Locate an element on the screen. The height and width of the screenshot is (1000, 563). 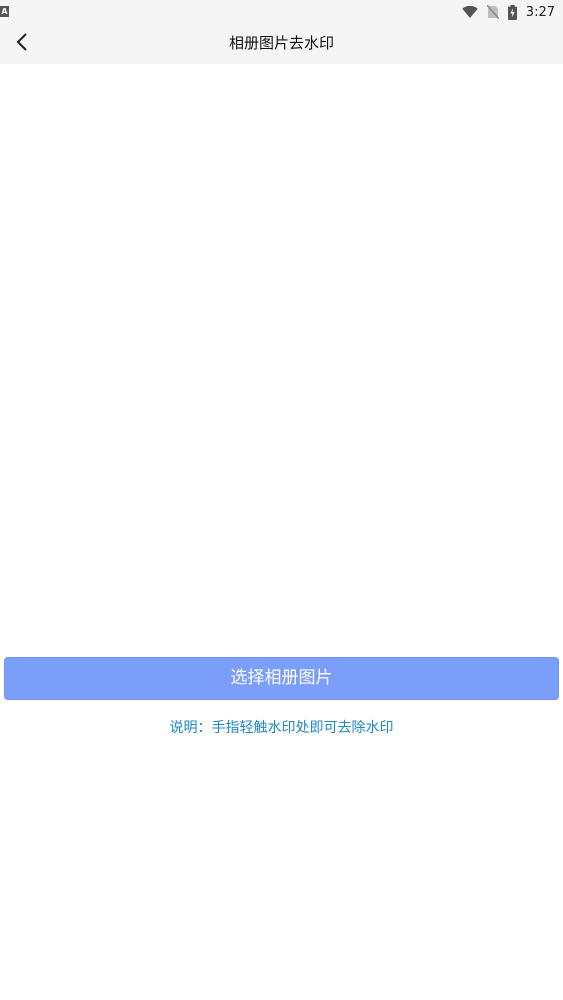
nav-bar: 相册图片去水印 is located at coordinates (281, 44).